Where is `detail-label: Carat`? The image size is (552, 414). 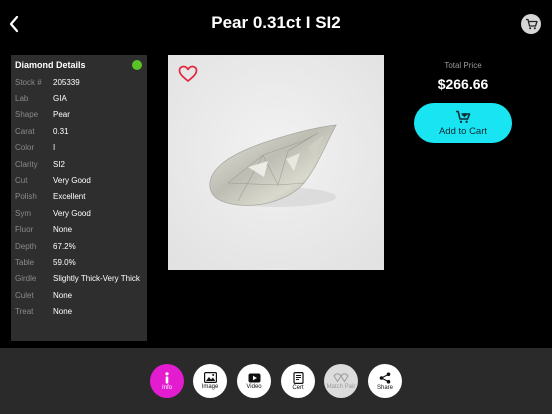
detail-label: Carat is located at coordinates (25, 131).